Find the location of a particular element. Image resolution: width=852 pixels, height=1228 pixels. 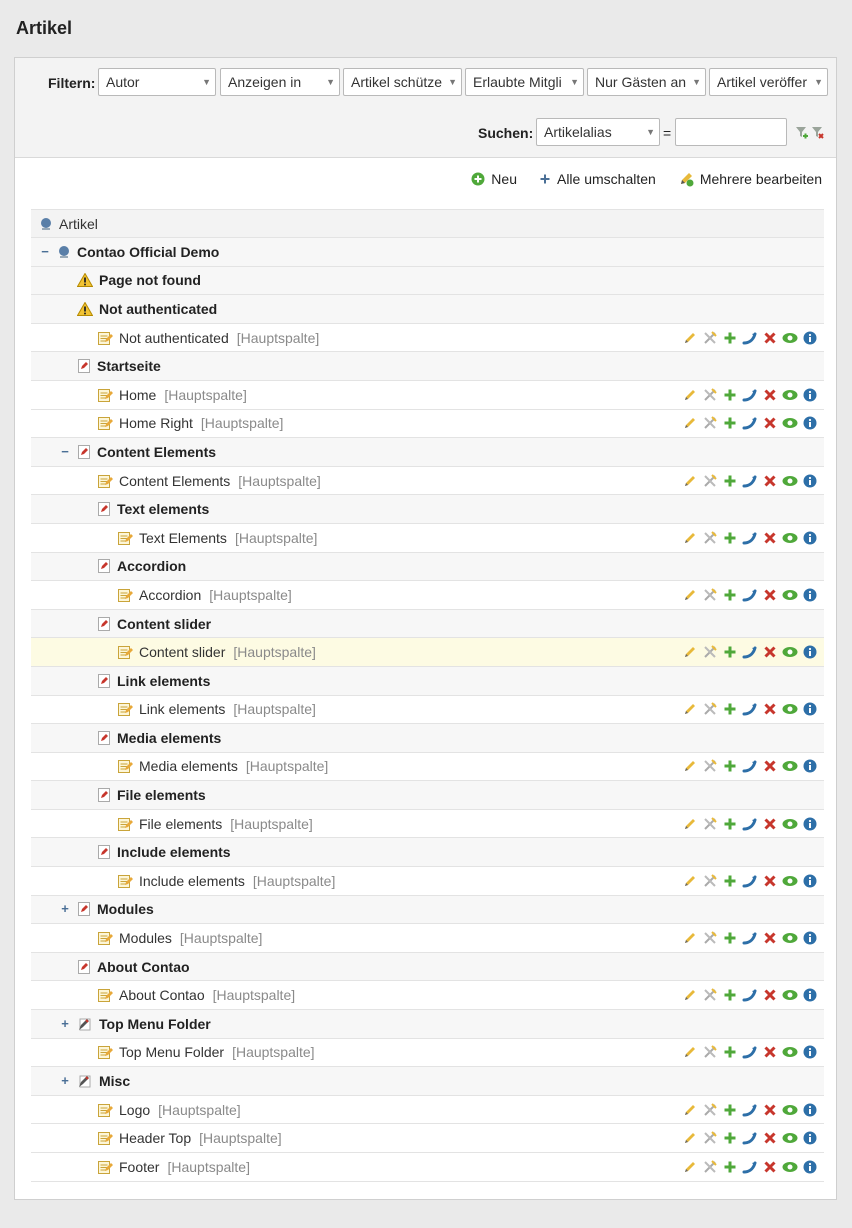

filter-protect-select: Artikel schütze ▼ is located at coordinates (402, 82).